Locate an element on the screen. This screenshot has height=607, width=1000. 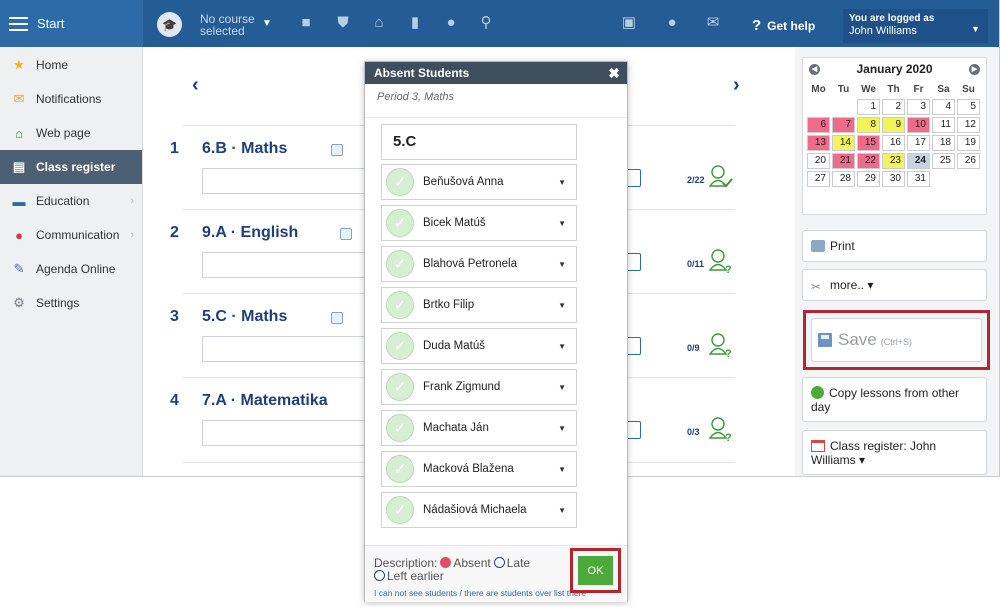
user-menu: You are logged as John Williams ▼ is located at coordinates (915, 26).